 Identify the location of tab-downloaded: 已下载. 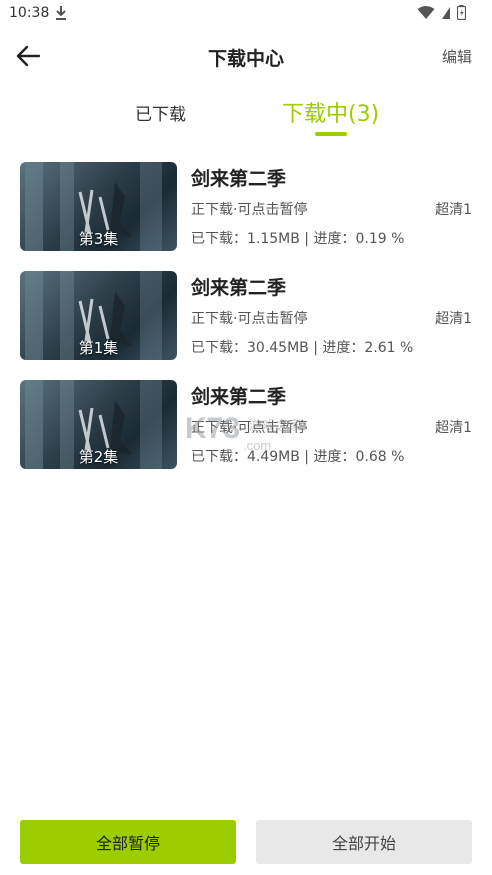
(160, 112).